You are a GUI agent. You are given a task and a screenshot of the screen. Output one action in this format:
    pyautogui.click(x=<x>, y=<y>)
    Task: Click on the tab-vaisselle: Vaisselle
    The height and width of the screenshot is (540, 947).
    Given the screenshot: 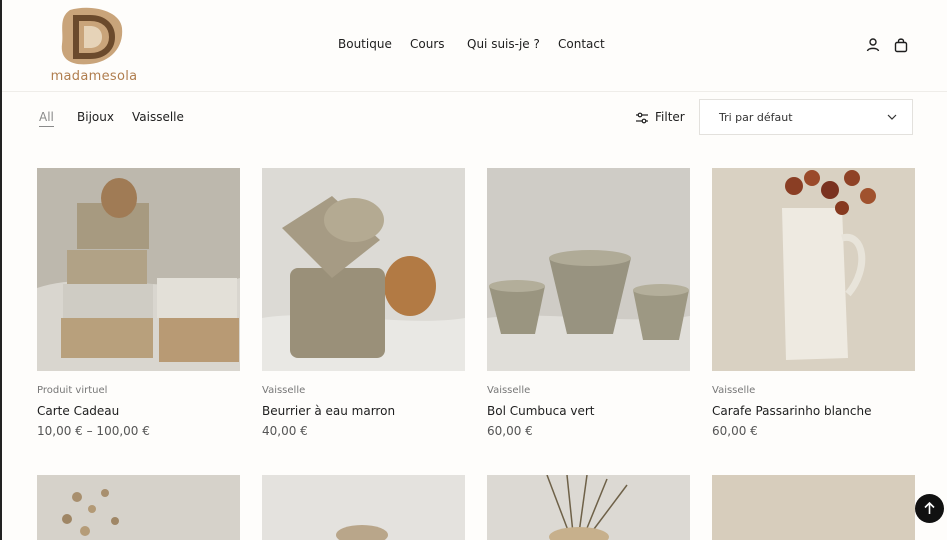 What is the action you would take?
    pyautogui.click(x=158, y=117)
    